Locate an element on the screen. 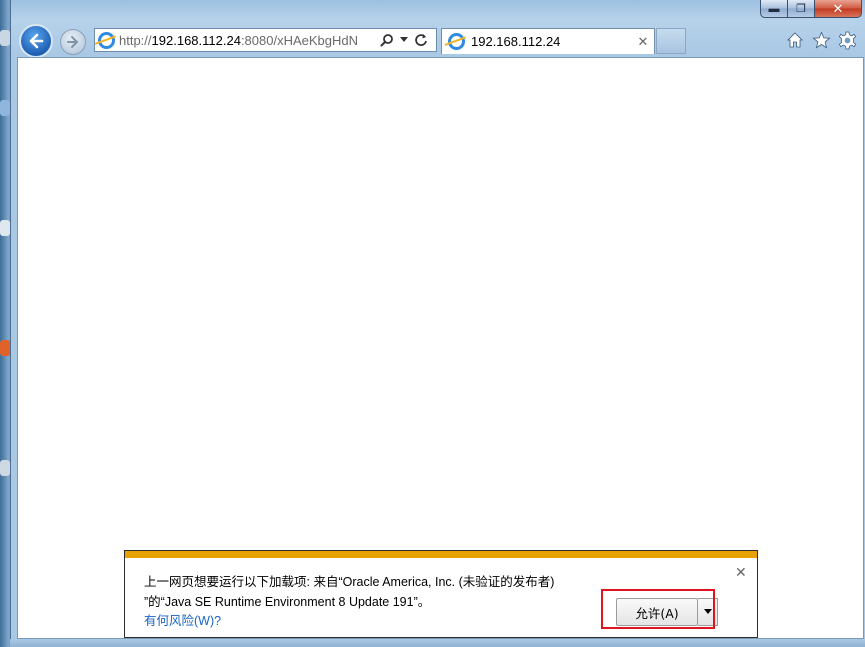 The width and height of the screenshot is (865, 647). caption-buttons: ▬ ❐ ✕ is located at coordinates (811, 9).